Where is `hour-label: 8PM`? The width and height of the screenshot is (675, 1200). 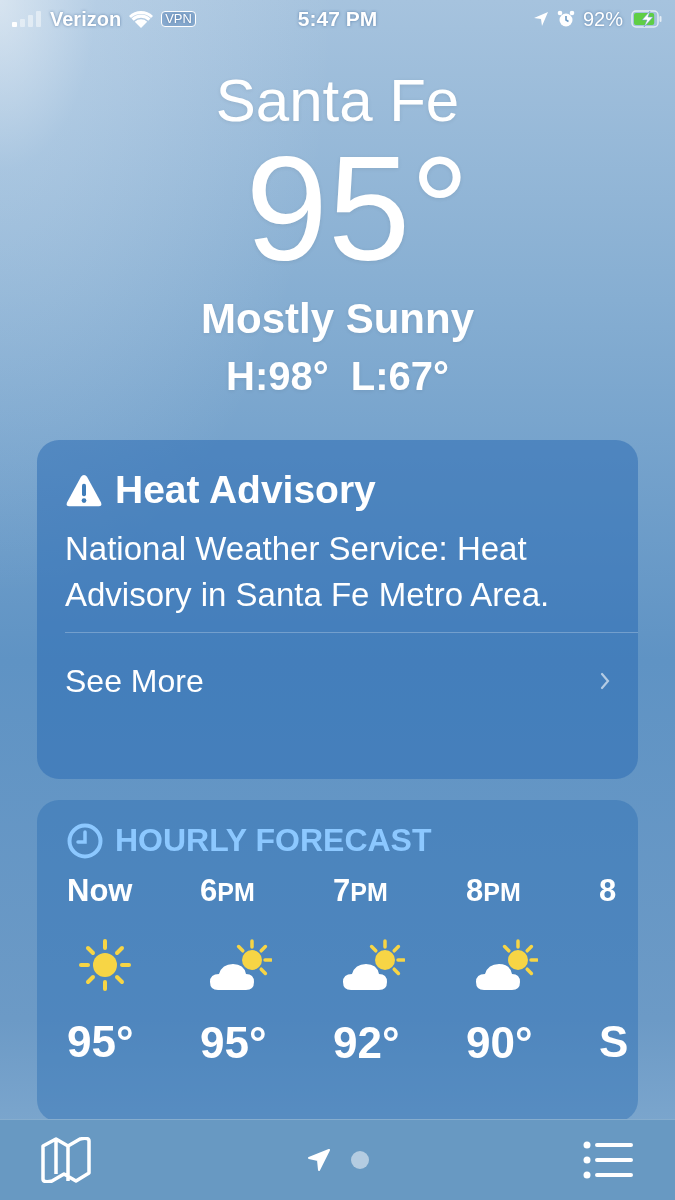
hour-label: 8PM is located at coordinates (494, 891).